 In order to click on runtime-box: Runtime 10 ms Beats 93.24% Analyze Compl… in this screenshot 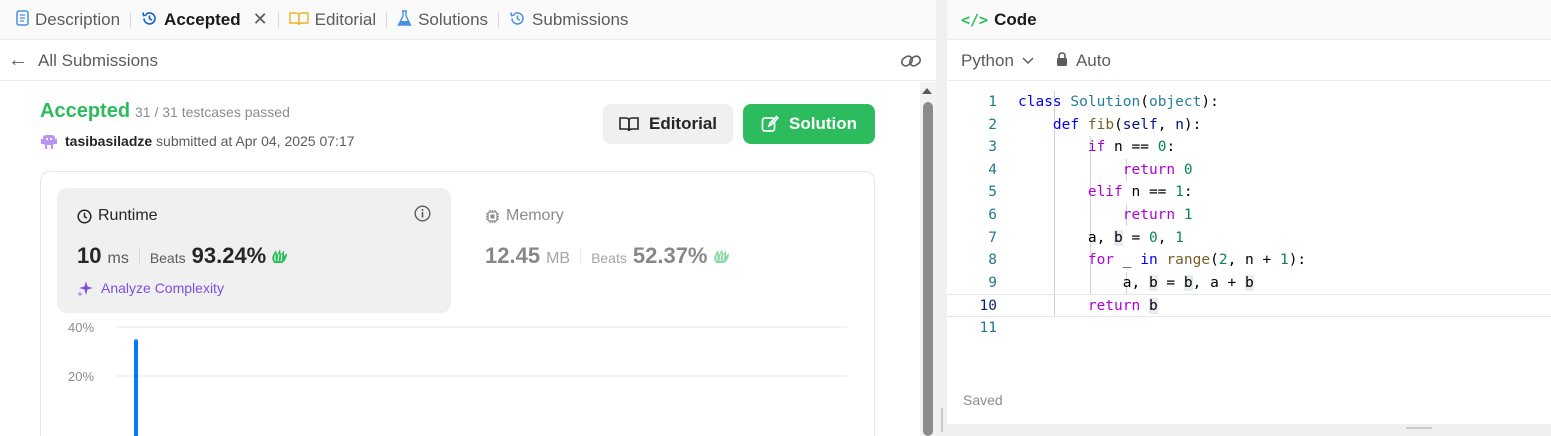, I will do `click(254, 250)`.